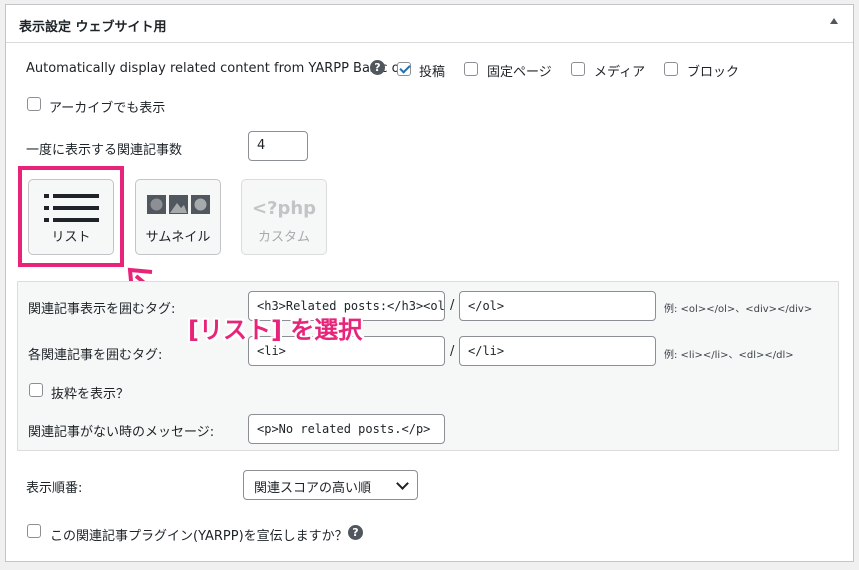 This screenshot has width=859, height=570. What do you see at coordinates (283, 237) in the screenshot?
I see `template-custom-label: カスタム` at bounding box center [283, 237].